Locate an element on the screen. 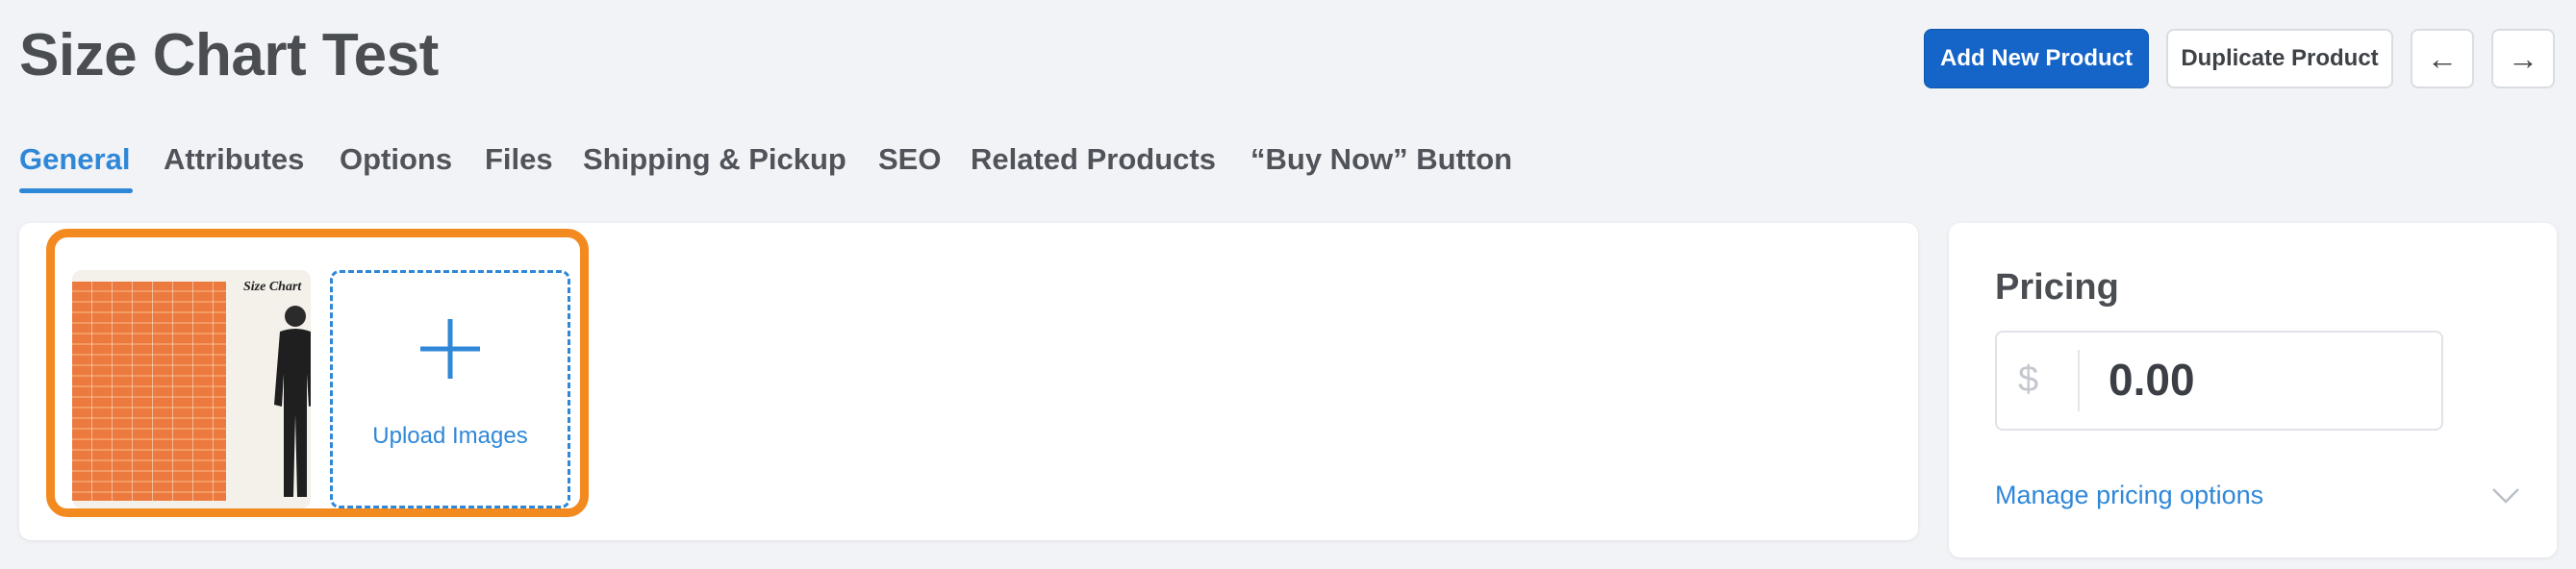  arrow-right-icon: → is located at coordinates (2523, 58).